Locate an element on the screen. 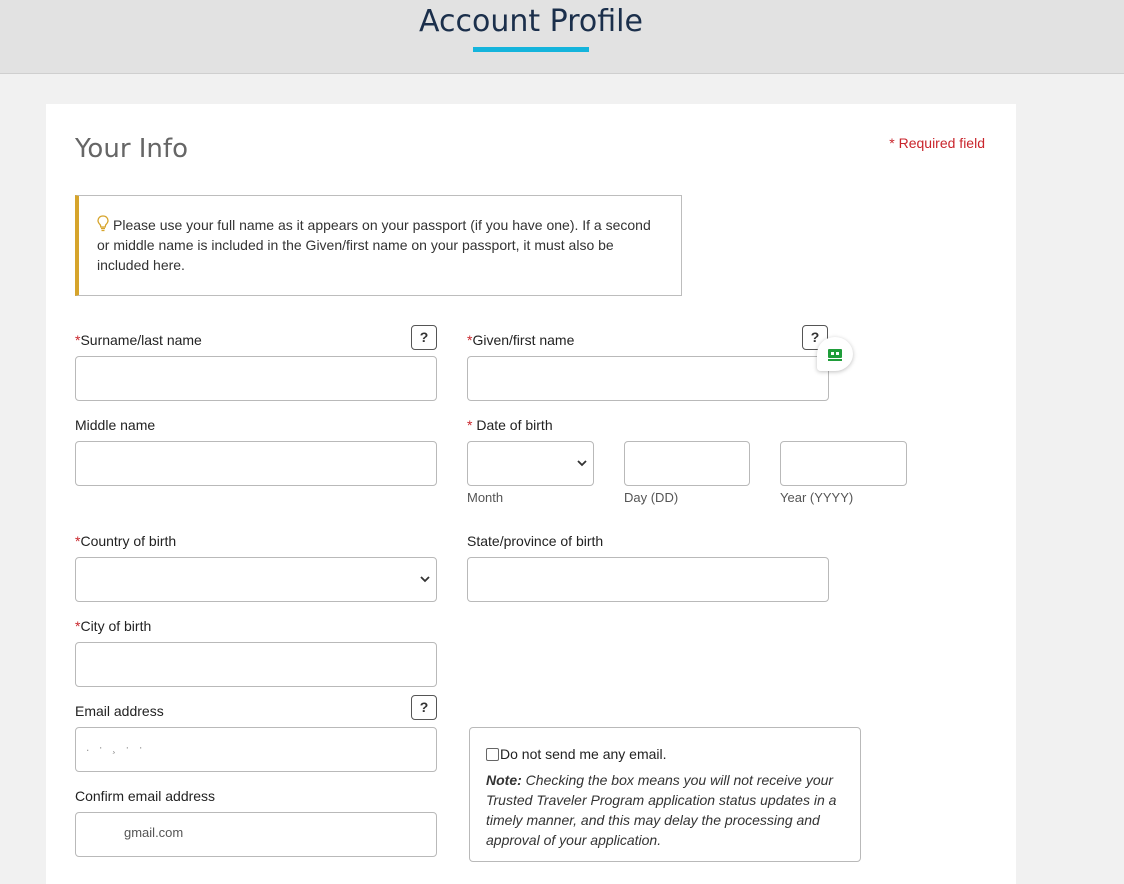  given-name-label: *Given/first name is located at coordinates (520, 340).